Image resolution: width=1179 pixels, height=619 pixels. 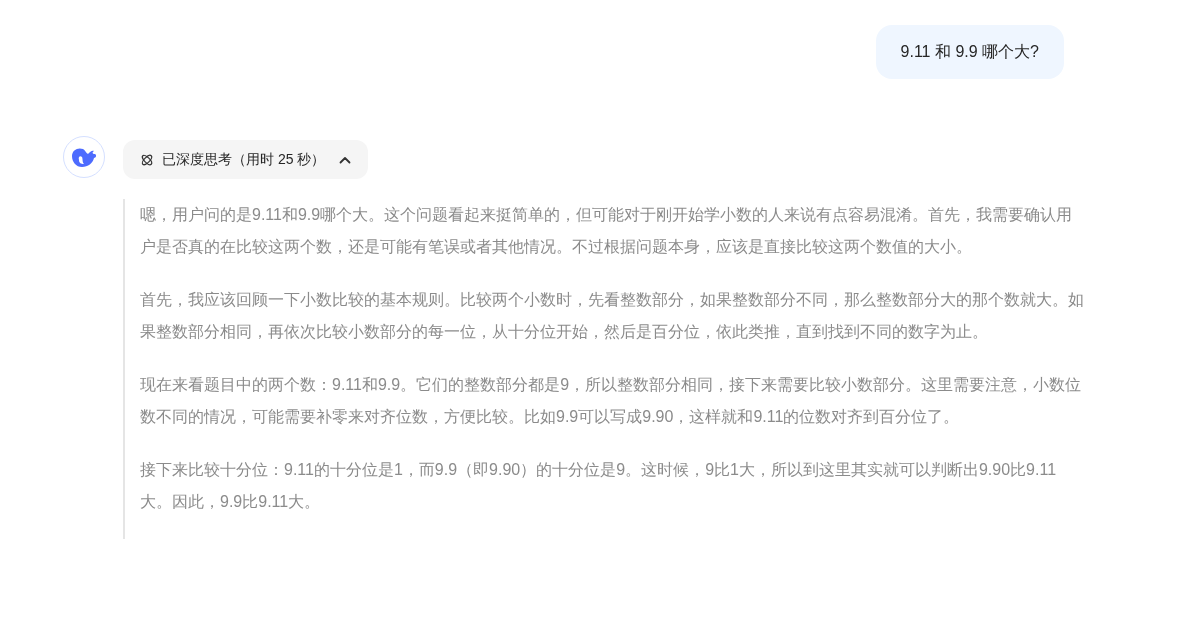 I want to click on thinking-paragraph: 嗯，用户问的是9.11和9.9哪个大。这个问题看起来挺简单的，但可能对于刚开始学小数的人来说有点容易混淆。首先，我需要确认用户是否真的在比较这两个数，还是可能有笔误或者其他情况。不过根据问题本身，应该是直接比较这两个数值的大小。, so click(x=607, y=231).